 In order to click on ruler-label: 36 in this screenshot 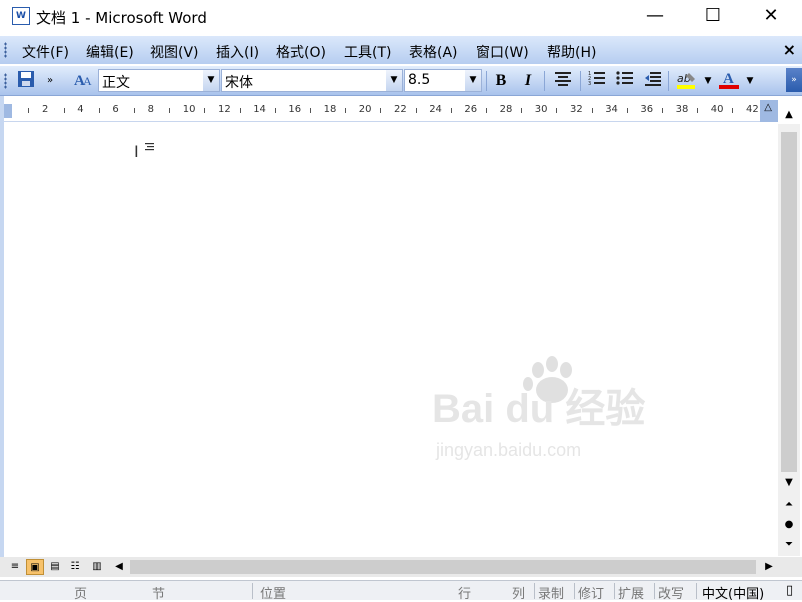, I will do `click(647, 109)`.